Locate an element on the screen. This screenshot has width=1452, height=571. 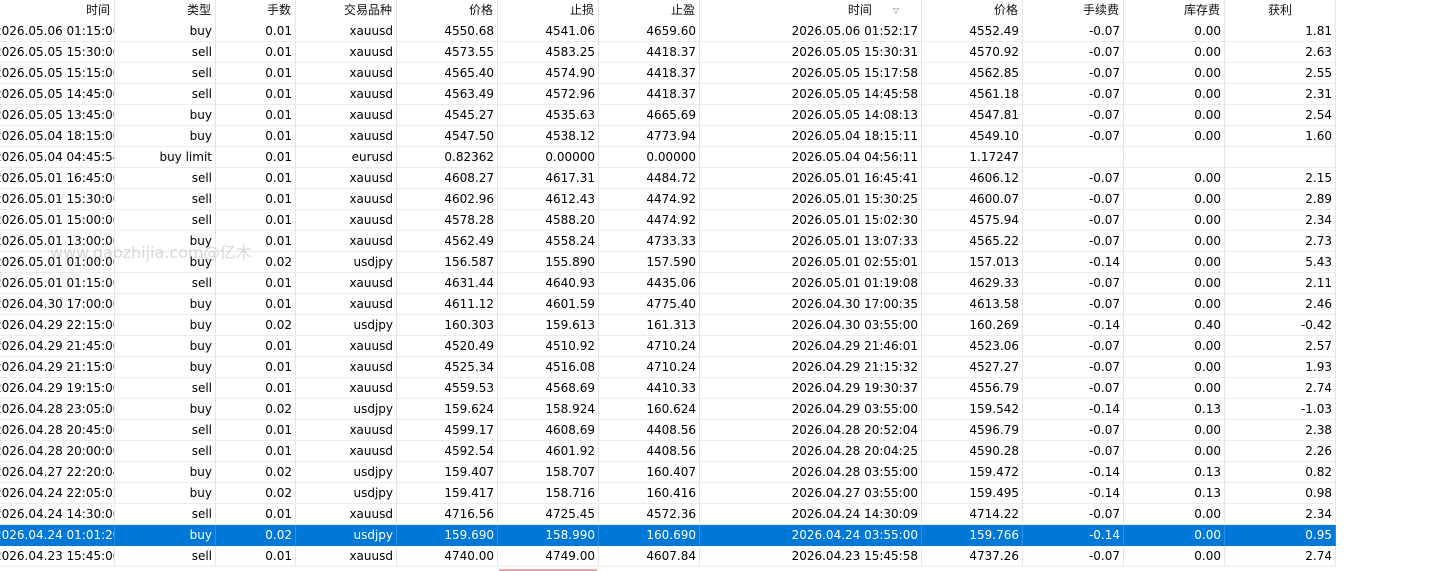
cell-profit: 2.31 is located at coordinates (1280, 94).